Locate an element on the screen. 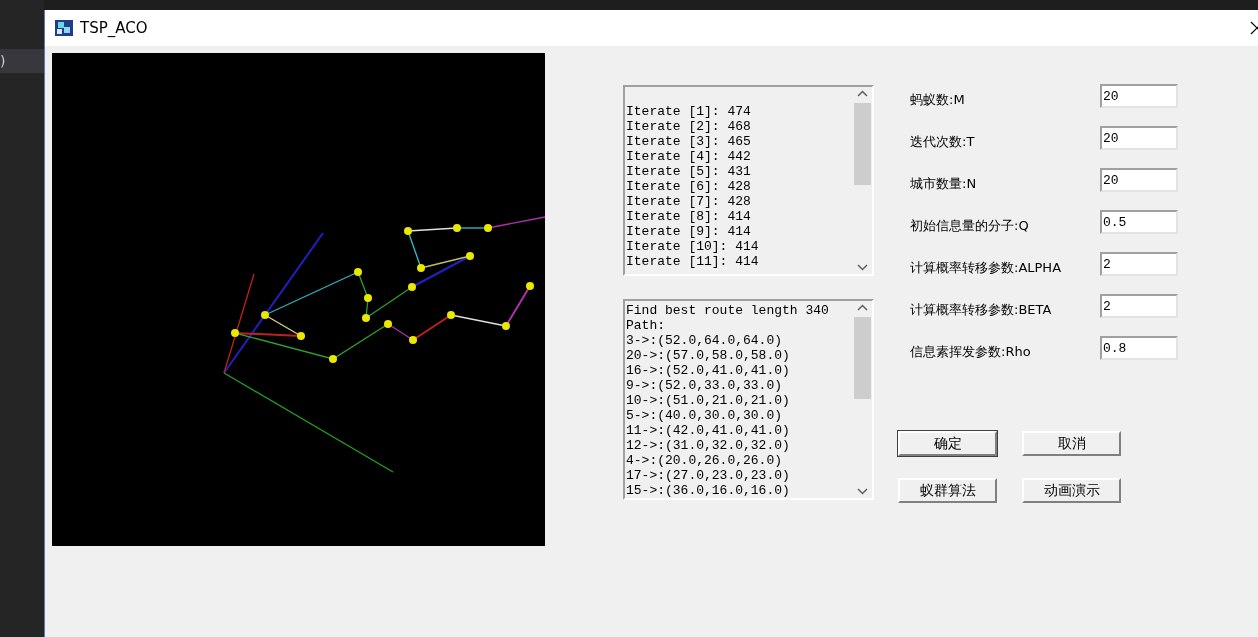 This screenshot has height=637, width=1258. window-title: TSP_ACO is located at coordinates (114, 28).